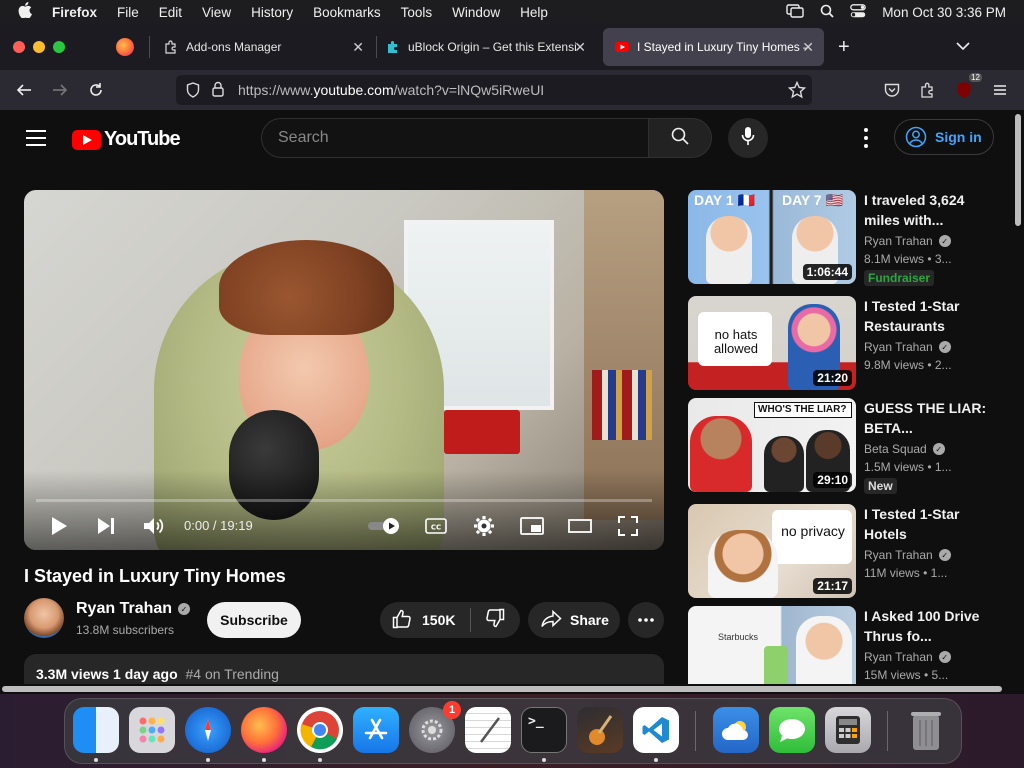 The image size is (1024, 768). I want to click on recommendation-title: I Tested 1-Star Hotels, so click(929, 524).